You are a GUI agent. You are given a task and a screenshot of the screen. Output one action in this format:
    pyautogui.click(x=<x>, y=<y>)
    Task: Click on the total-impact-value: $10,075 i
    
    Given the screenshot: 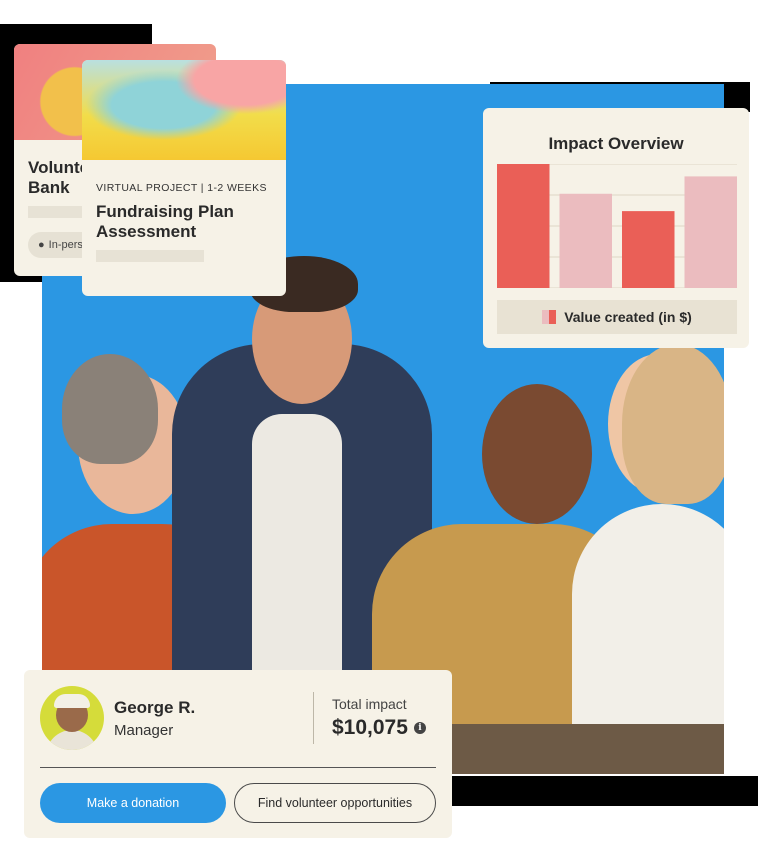 What is the action you would take?
    pyautogui.click(x=379, y=728)
    